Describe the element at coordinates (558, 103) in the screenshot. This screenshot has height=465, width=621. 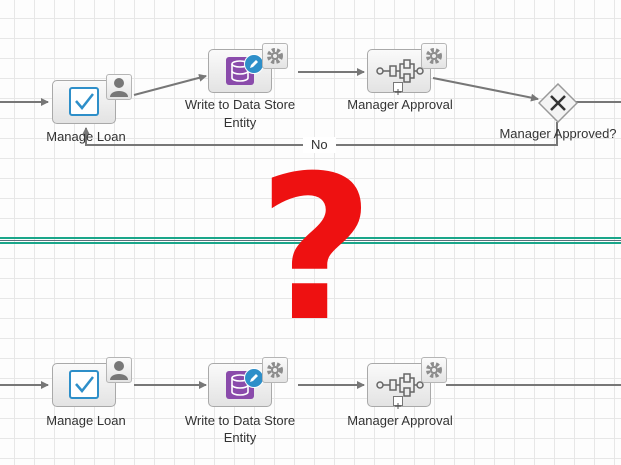
I see `exclusive-gateway` at that location.